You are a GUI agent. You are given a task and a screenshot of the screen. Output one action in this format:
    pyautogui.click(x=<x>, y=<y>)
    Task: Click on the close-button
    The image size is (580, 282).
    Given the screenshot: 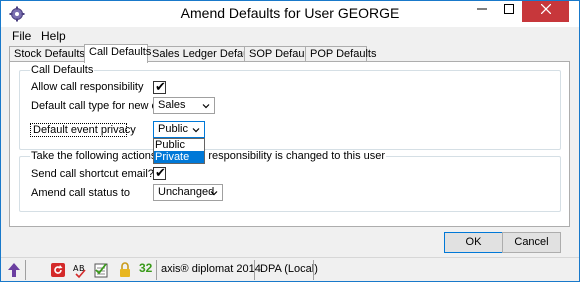 What is the action you would take?
    pyautogui.click(x=545, y=11)
    